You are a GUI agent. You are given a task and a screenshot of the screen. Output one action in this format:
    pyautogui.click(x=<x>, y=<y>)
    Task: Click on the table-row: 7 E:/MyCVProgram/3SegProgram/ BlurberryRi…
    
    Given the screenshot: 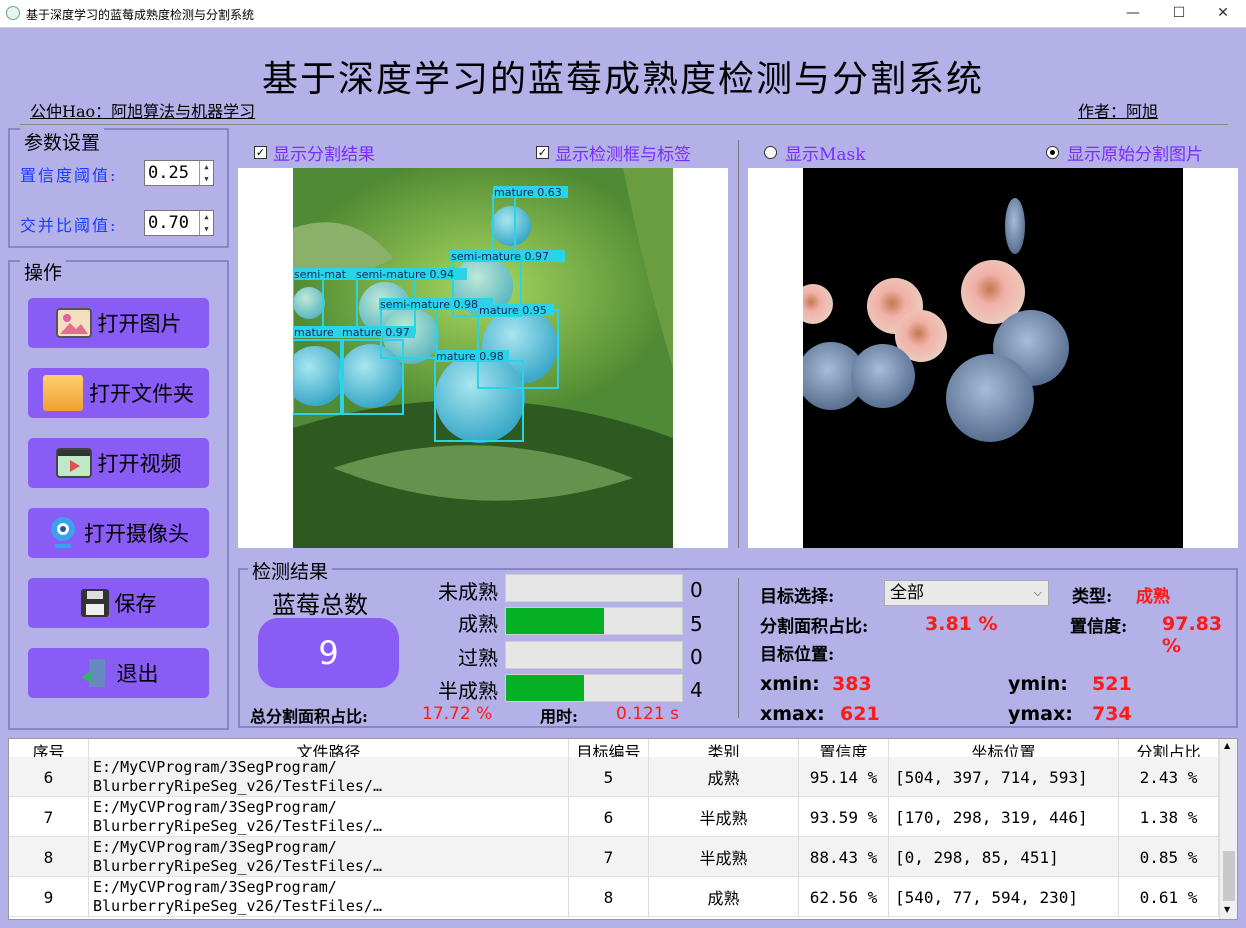 What is the action you would take?
    pyautogui.click(x=614, y=817)
    